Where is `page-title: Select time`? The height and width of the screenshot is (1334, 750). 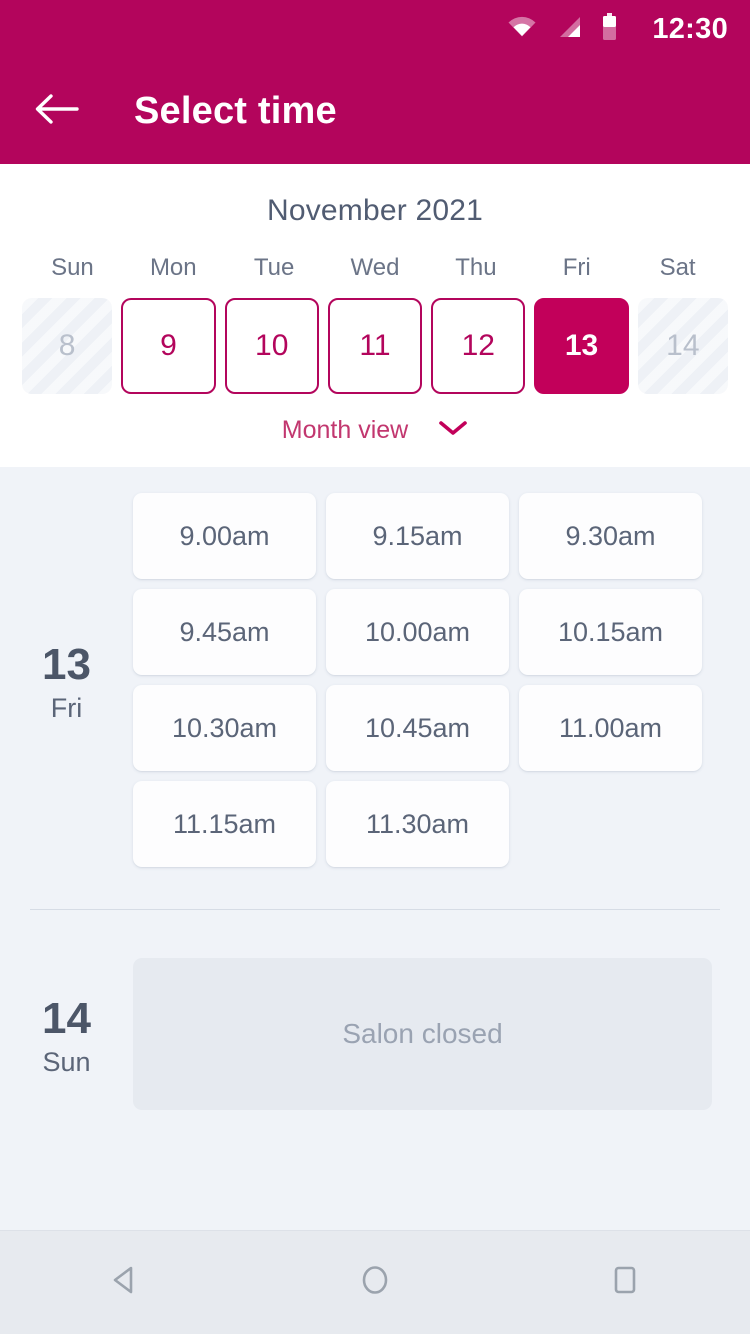
page-title: Select time is located at coordinates (235, 110).